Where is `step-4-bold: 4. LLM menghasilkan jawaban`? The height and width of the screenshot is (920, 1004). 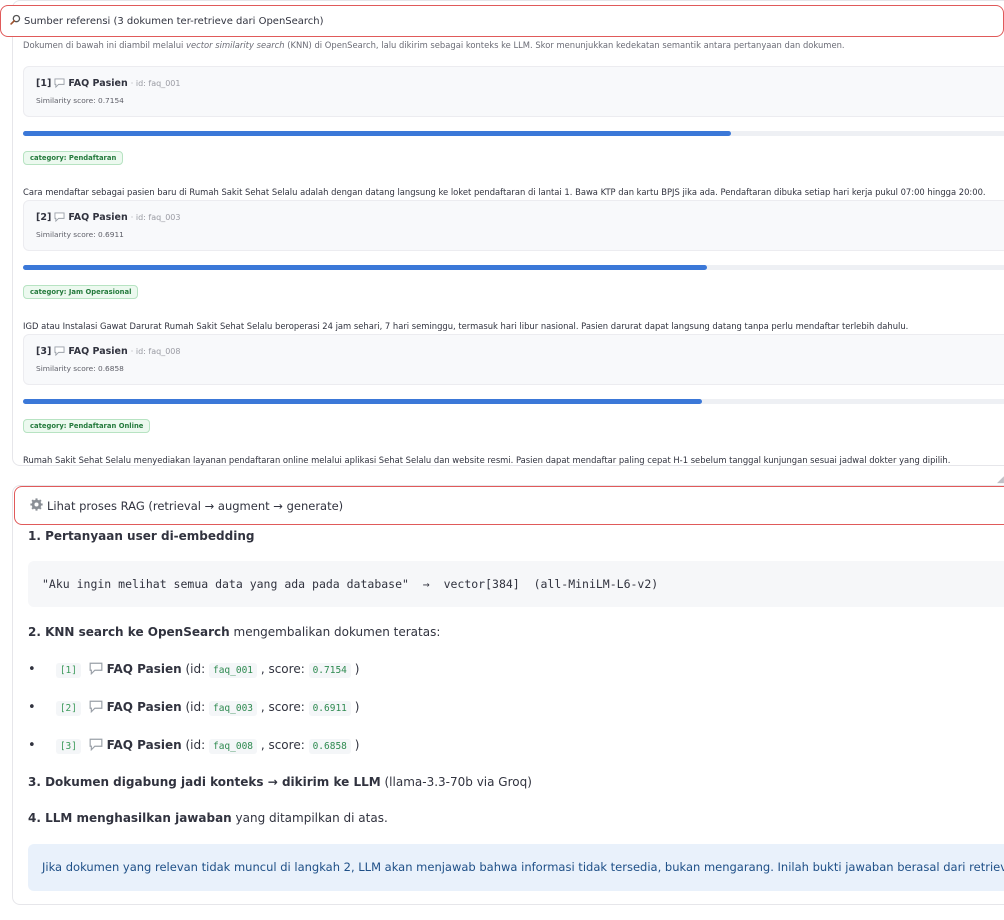
step-4-bold: 4. LLM menghasilkan jawaban is located at coordinates (130, 818).